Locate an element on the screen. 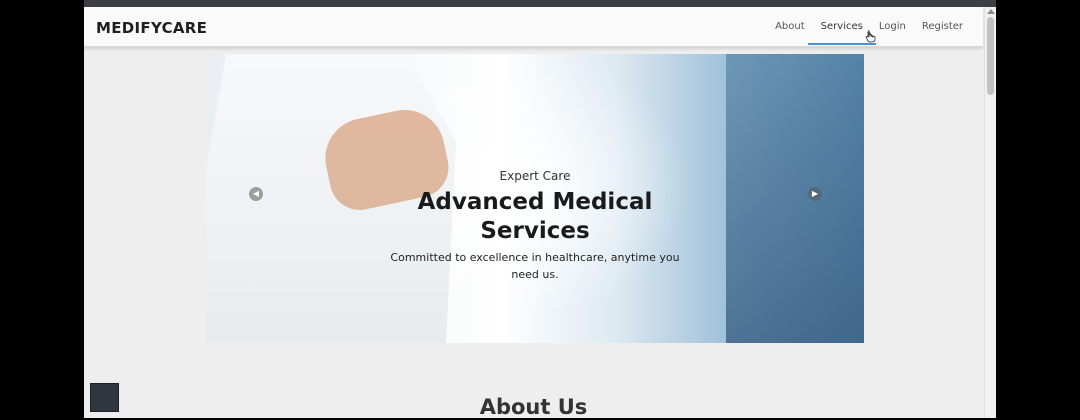  about-section-title: About Us is located at coordinates (533, 406).